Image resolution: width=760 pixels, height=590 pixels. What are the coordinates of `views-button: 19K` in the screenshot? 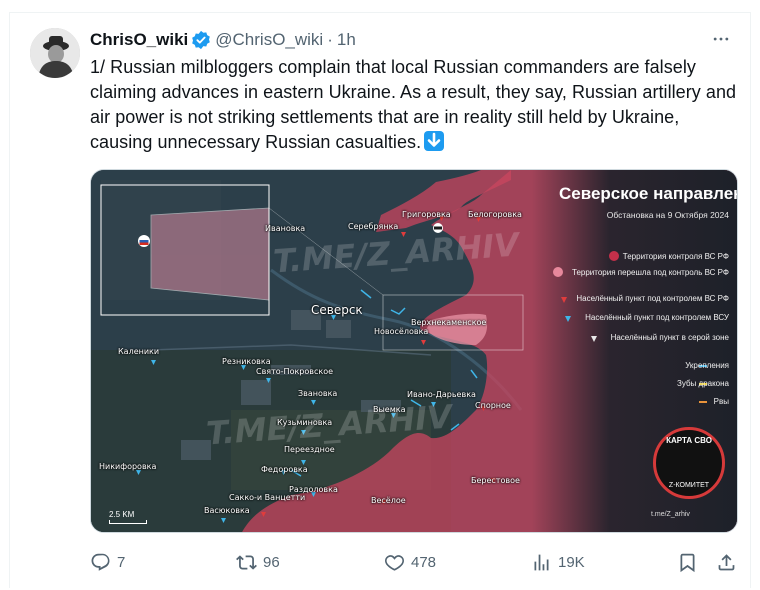 It's located at (558, 562).